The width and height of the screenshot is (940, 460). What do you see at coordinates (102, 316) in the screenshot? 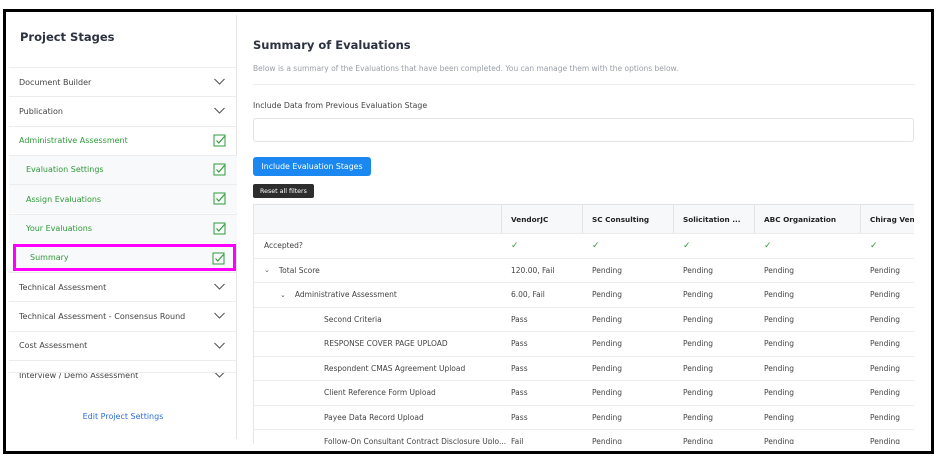
I see `sidebar-item-label: Technical Assessment - Consensus Round` at bounding box center [102, 316].